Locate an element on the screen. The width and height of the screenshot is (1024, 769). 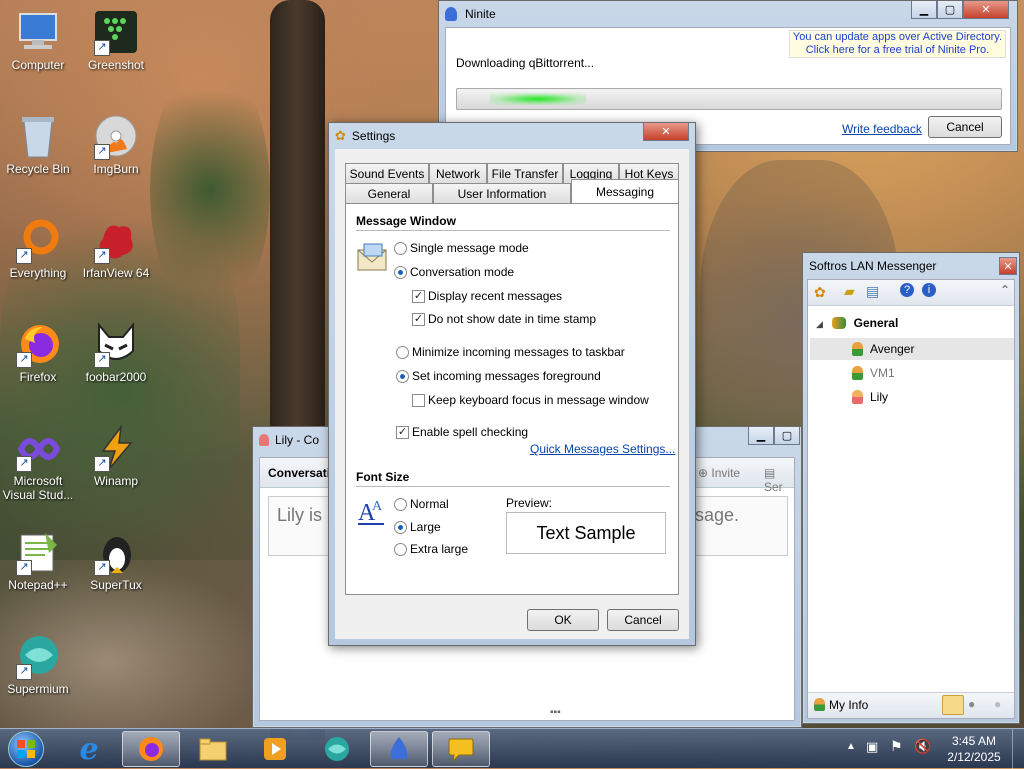
font-normal-label: Normal is located at coordinates (429, 504).